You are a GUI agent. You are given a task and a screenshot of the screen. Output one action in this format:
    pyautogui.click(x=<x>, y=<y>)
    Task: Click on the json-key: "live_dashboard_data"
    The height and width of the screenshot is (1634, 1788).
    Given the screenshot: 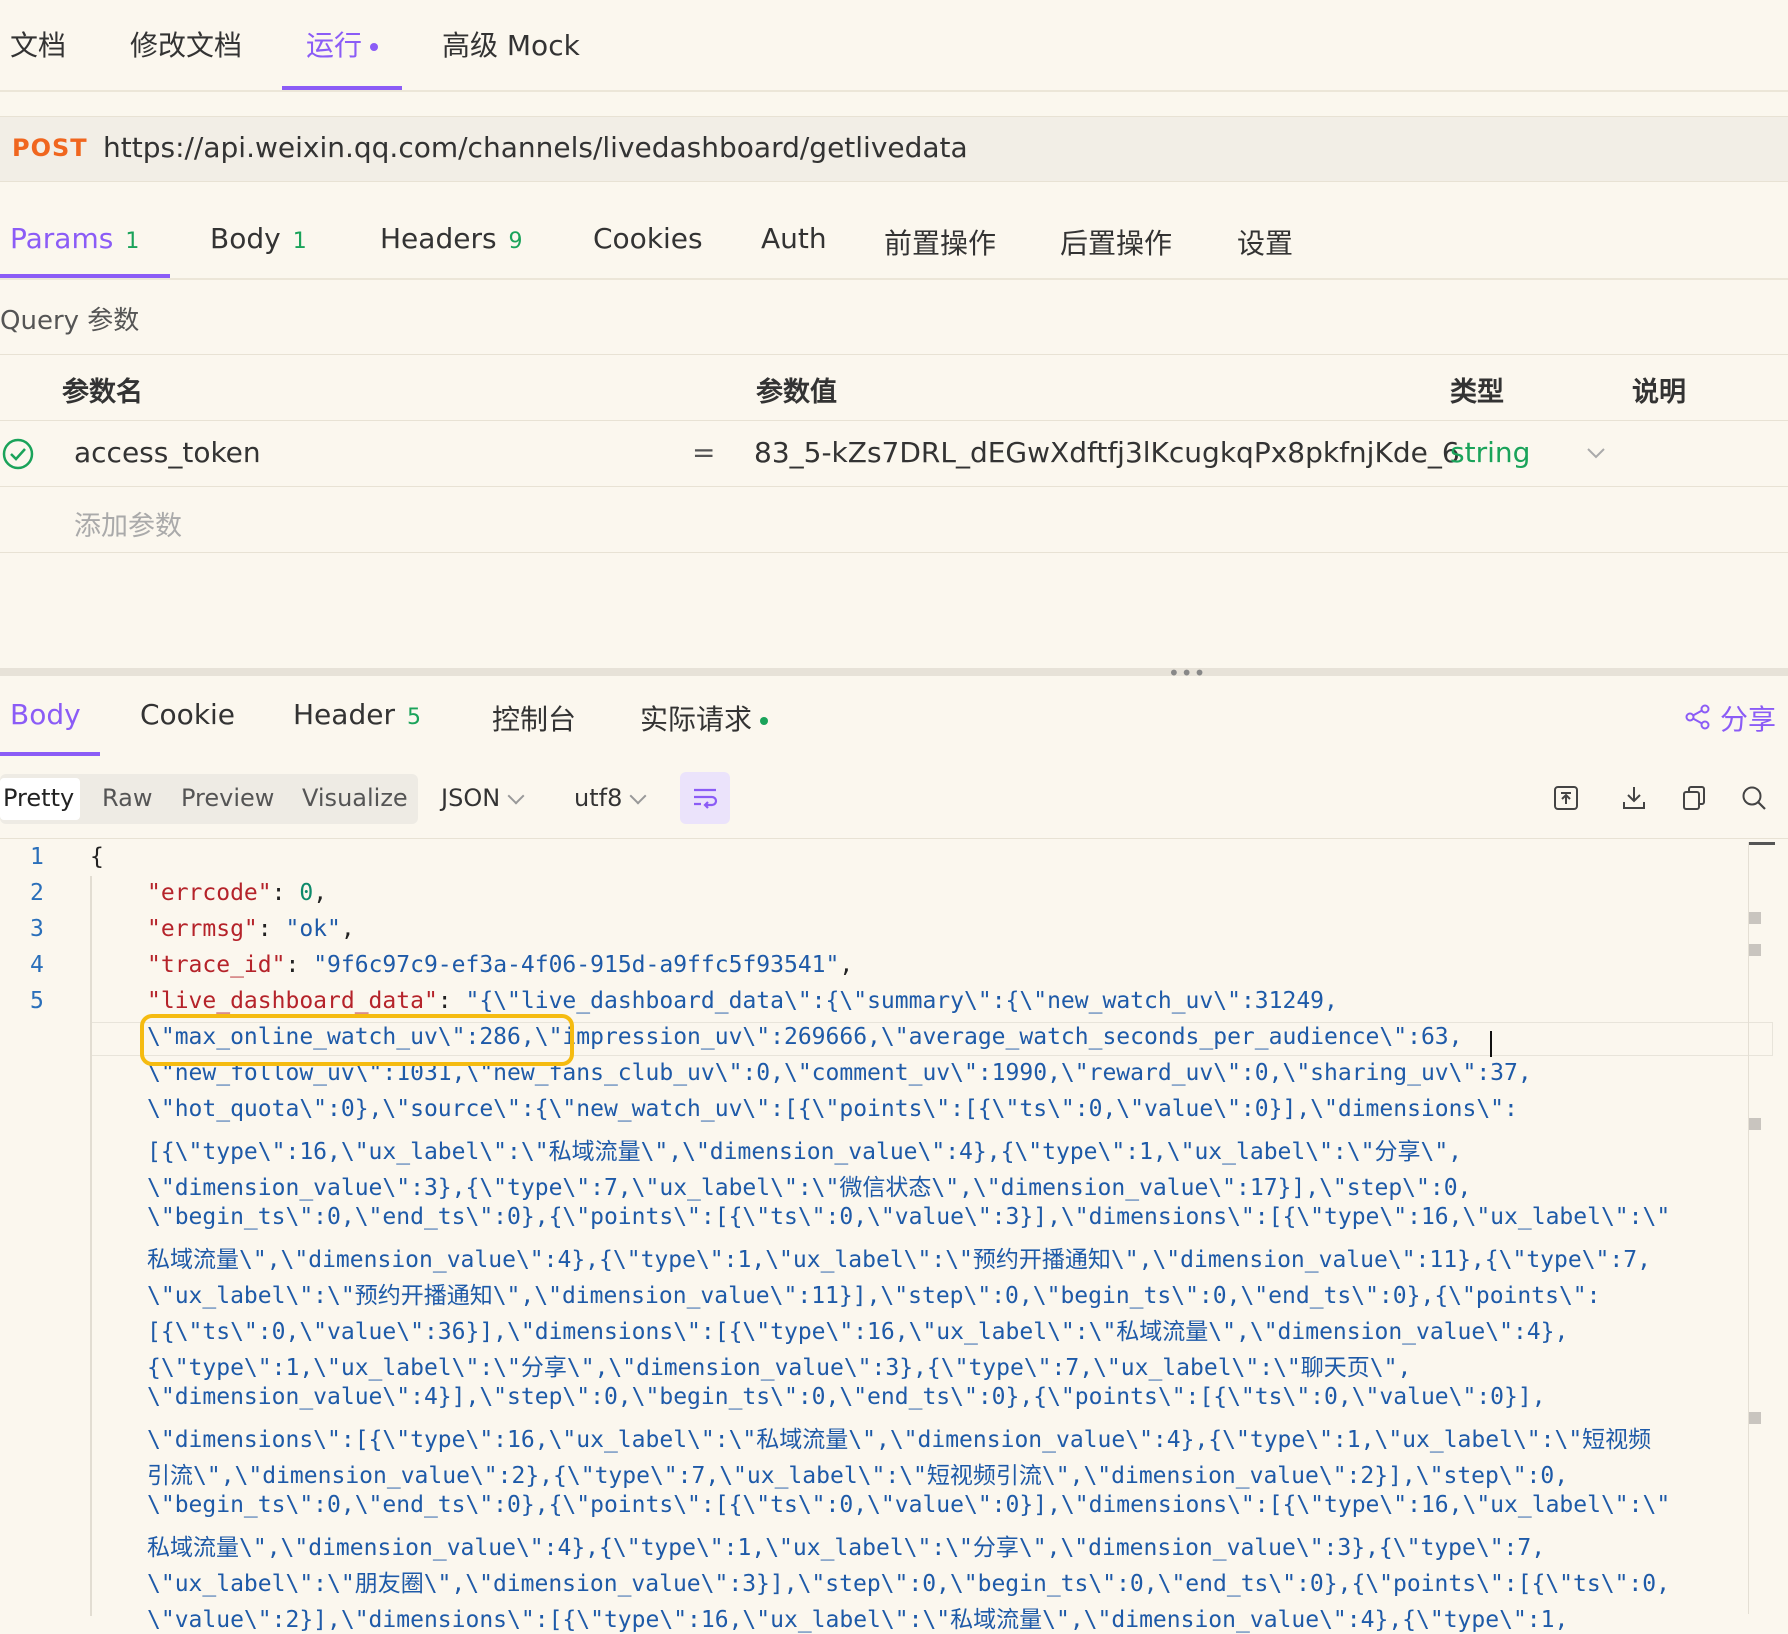 What is the action you would take?
    pyautogui.click(x=292, y=1001)
    